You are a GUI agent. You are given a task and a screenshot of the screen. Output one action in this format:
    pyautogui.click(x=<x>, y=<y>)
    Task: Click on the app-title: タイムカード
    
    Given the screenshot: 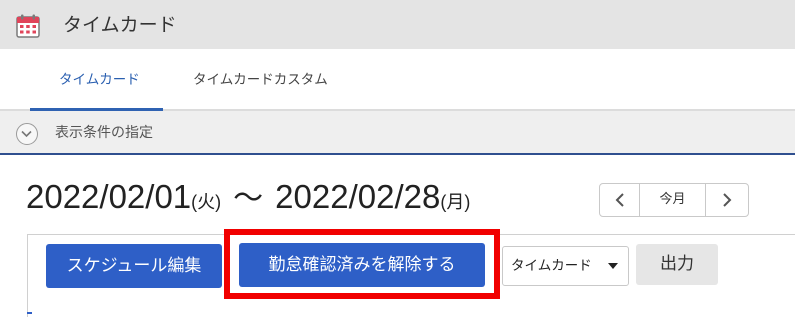 What is the action you would take?
    pyautogui.click(x=120, y=25)
    